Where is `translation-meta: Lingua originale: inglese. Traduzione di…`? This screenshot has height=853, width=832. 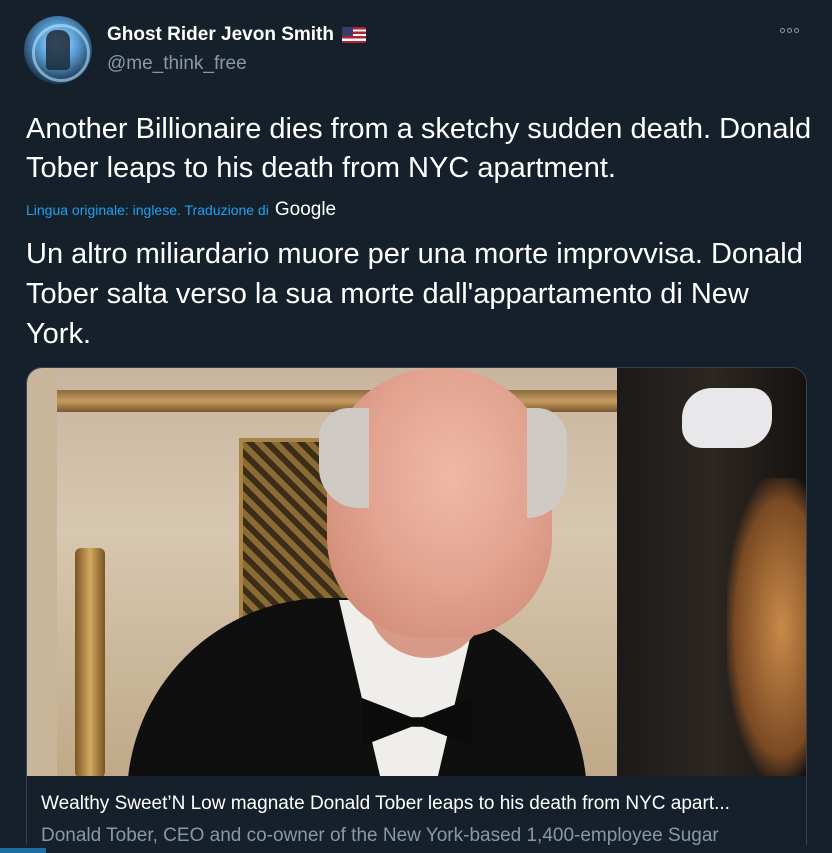
translation-meta: Lingua originale: inglese. Traduzione di… is located at coordinates (181, 210).